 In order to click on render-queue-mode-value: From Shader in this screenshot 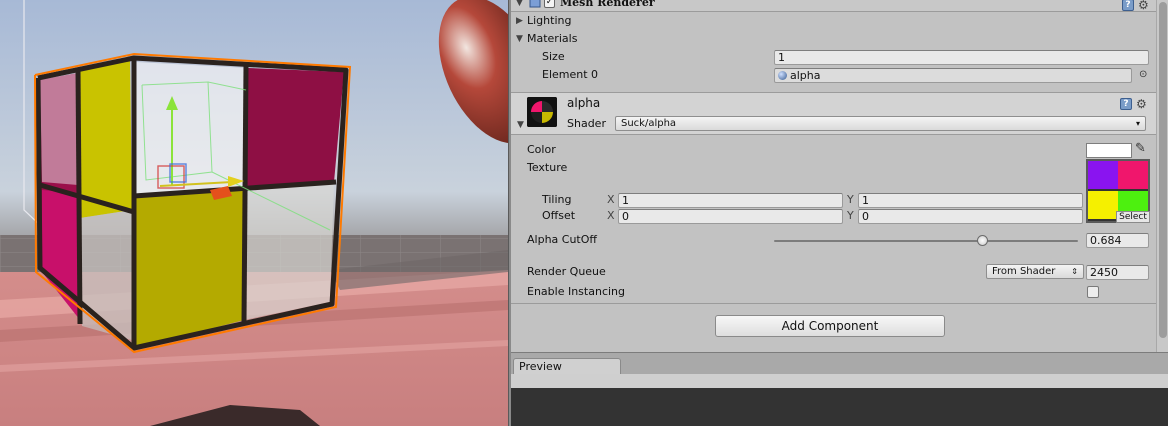, I will do `click(1024, 271)`.